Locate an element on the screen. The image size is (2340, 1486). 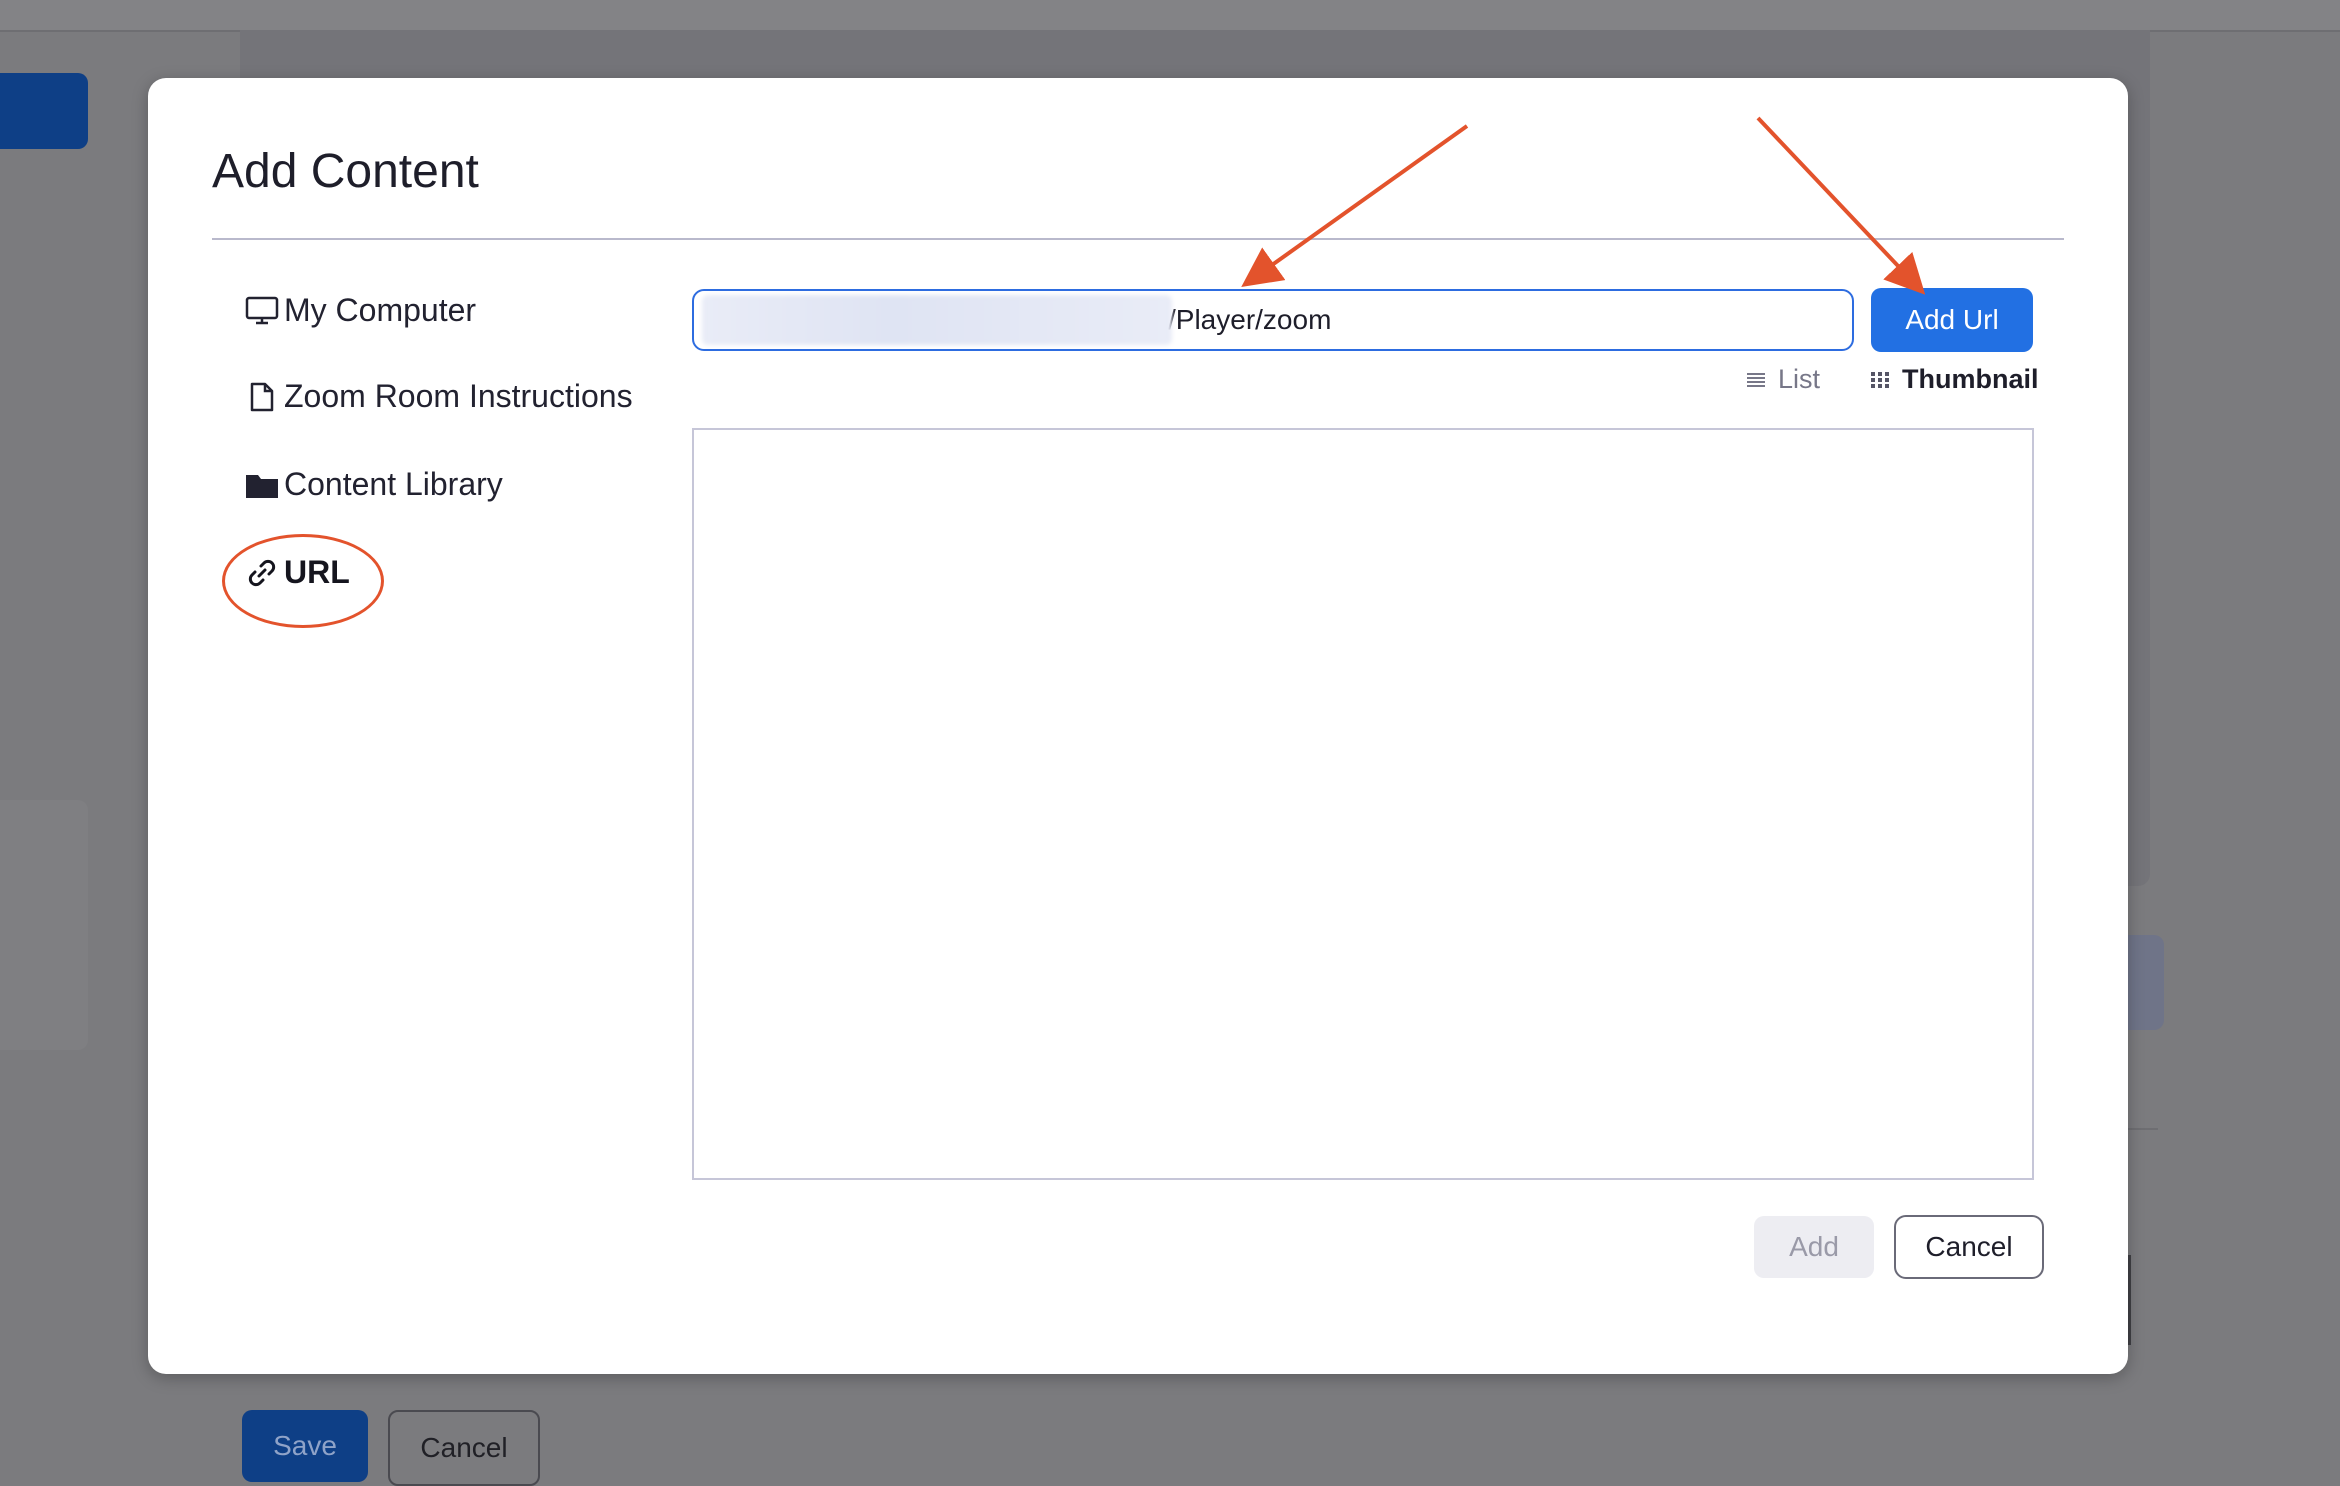
view-thumbnail-label: Thumbnail is located at coordinates (1970, 379).